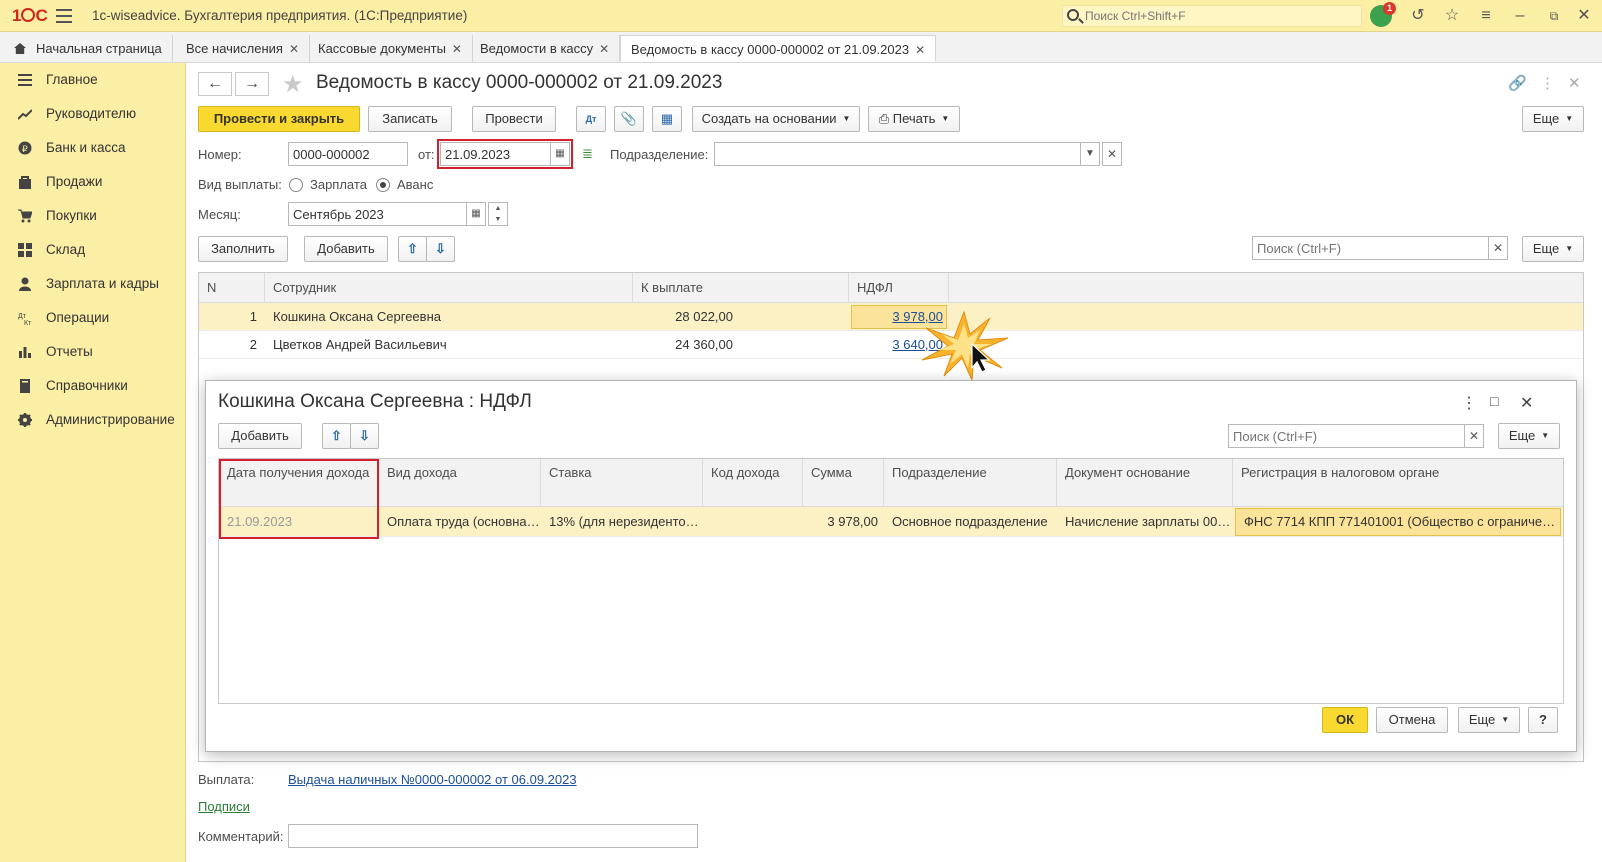  What do you see at coordinates (336, 436) in the screenshot?
I see `dialog-move-up-button: ⇧` at bounding box center [336, 436].